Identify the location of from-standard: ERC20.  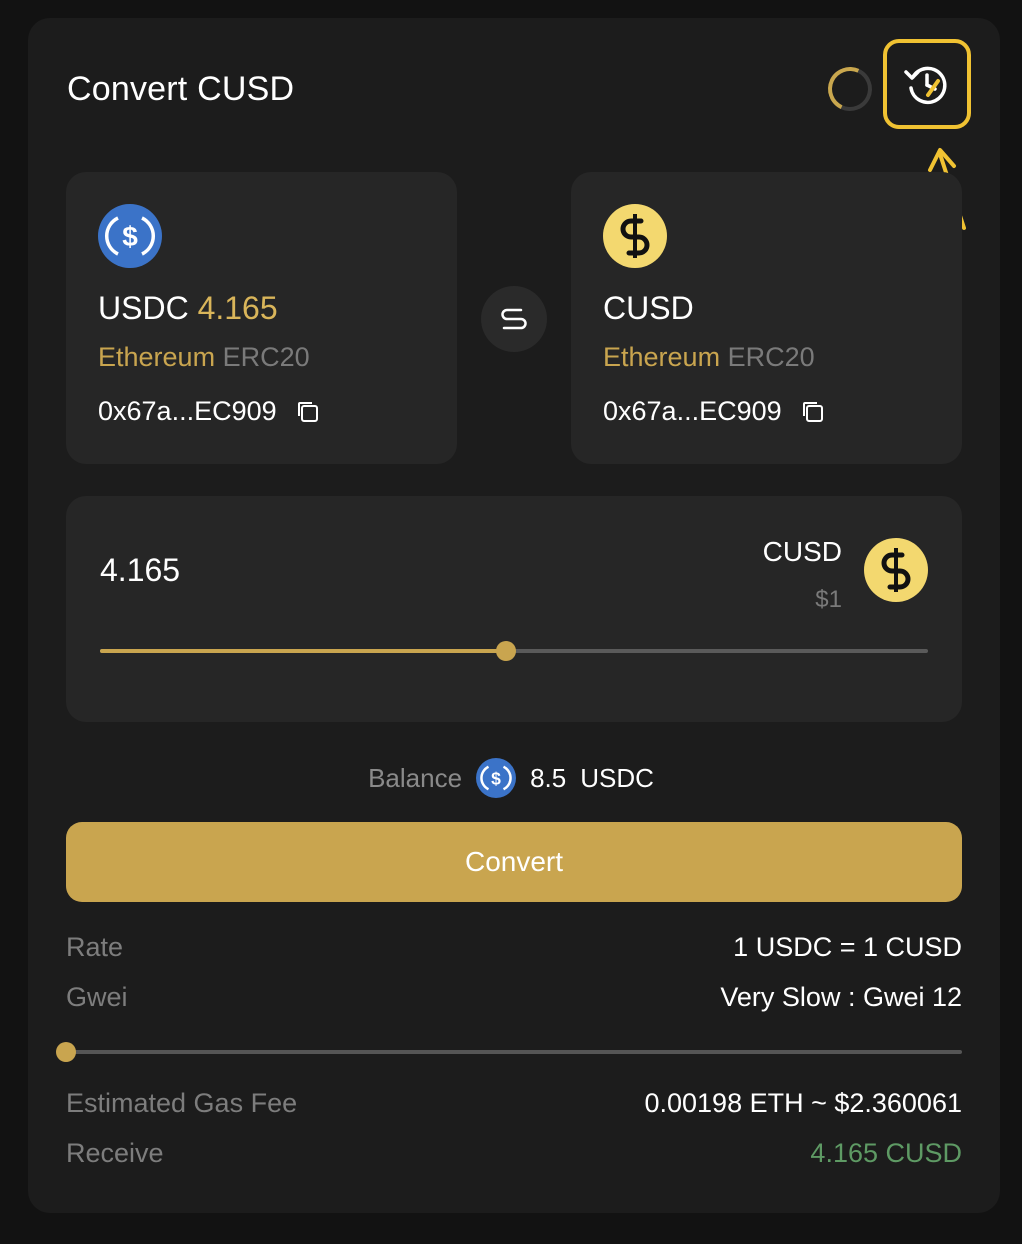
(266, 357).